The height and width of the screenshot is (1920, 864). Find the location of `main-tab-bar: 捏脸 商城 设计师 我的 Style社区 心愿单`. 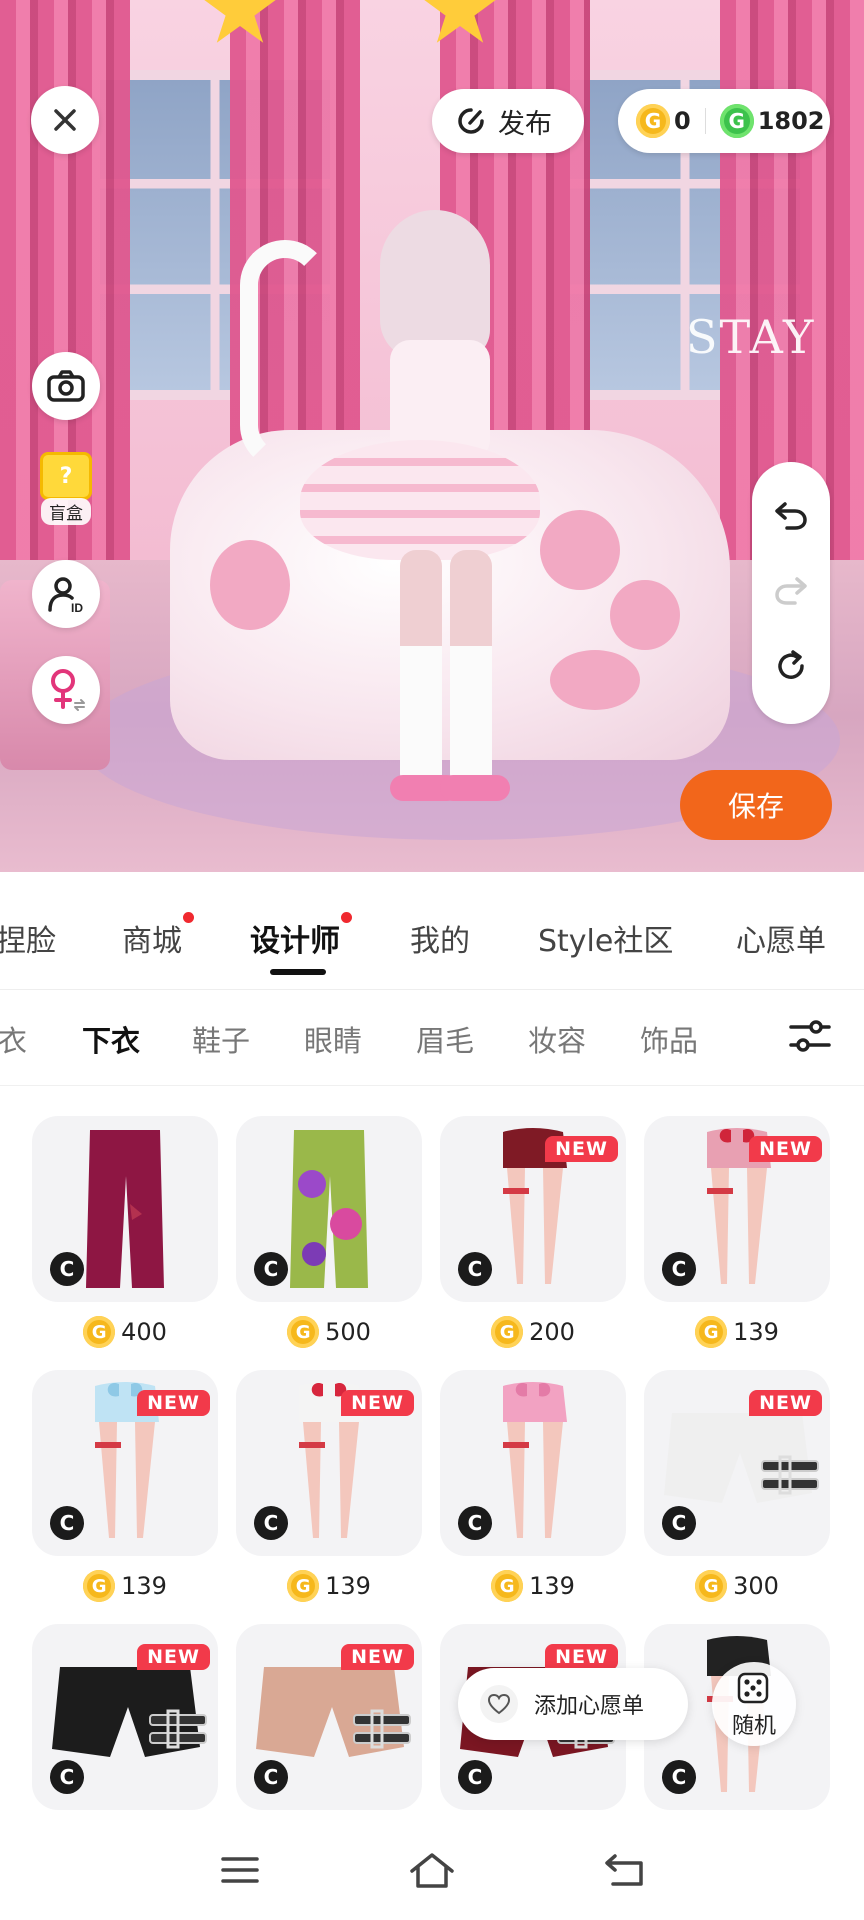

main-tab-bar: 捏脸 商城 设计师 我的 Style社区 心愿单 is located at coordinates (432, 935).